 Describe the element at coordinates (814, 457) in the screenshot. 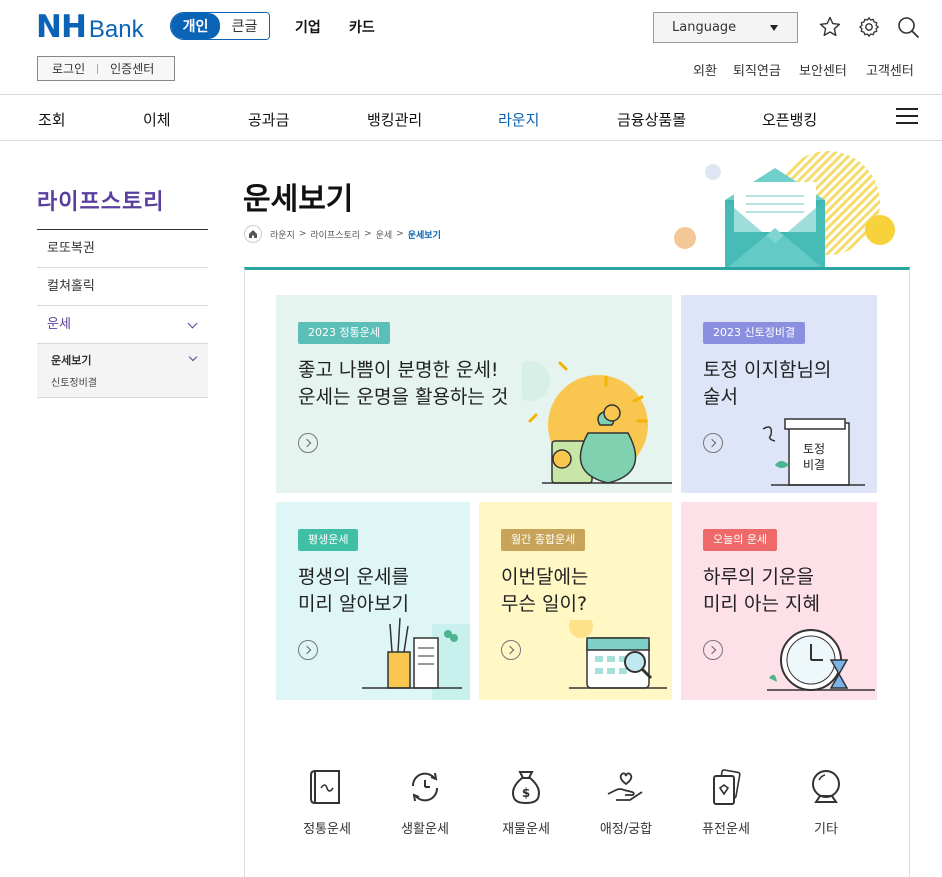

I see `tojeong-book-label: 토정 비결` at that location.